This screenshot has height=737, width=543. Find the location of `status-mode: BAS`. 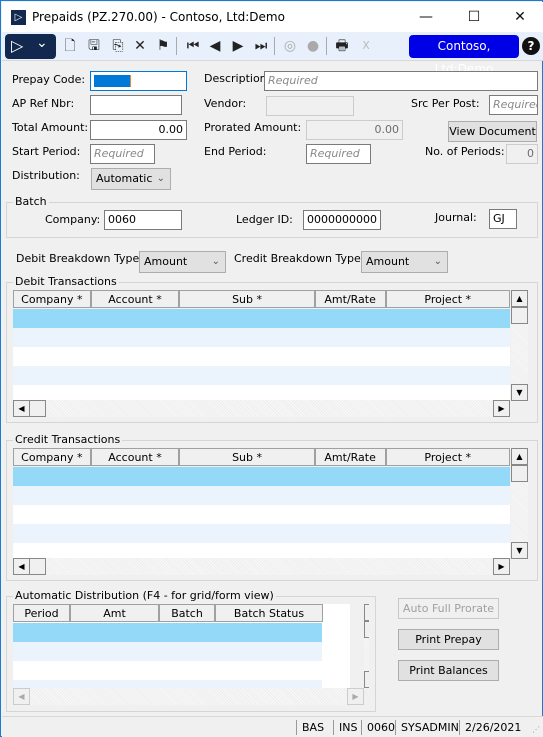

status-mode: BAS is located at coordinates (310, 727).